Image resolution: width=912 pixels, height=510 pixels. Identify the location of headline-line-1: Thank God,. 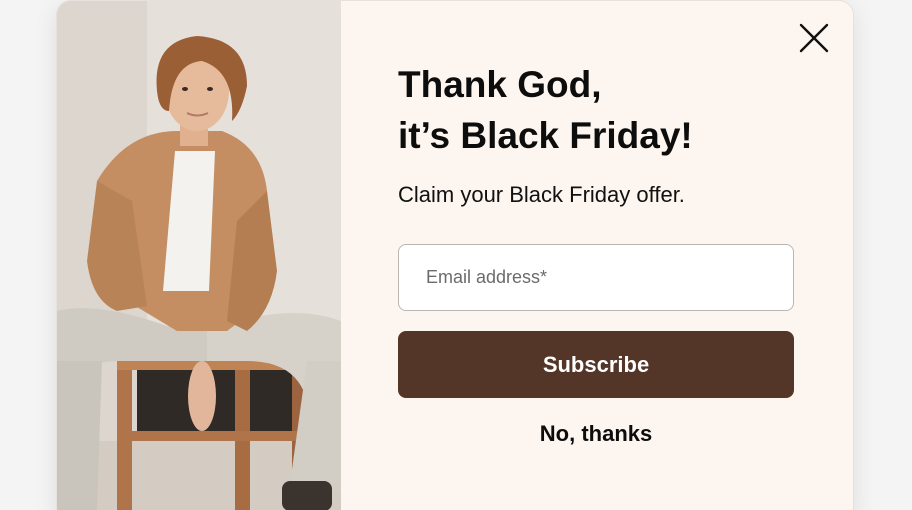
(500, 84).